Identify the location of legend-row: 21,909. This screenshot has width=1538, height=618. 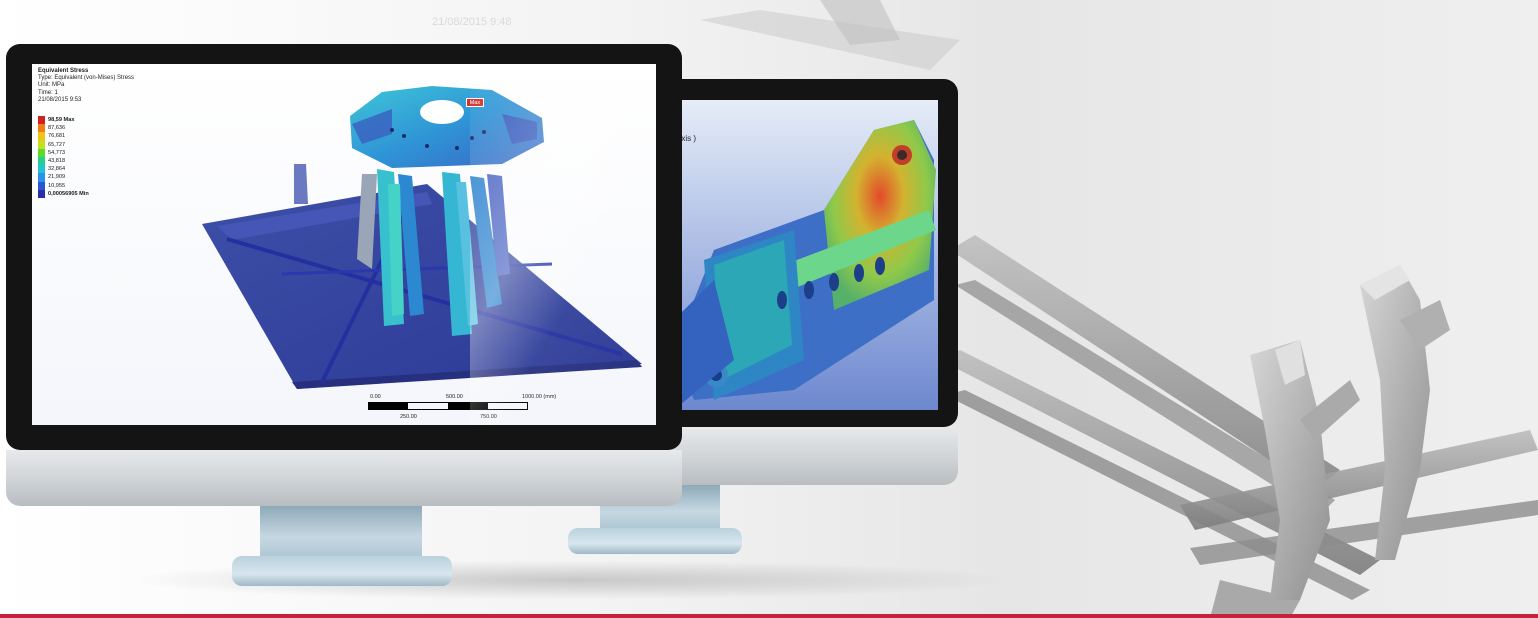
(63, 177).